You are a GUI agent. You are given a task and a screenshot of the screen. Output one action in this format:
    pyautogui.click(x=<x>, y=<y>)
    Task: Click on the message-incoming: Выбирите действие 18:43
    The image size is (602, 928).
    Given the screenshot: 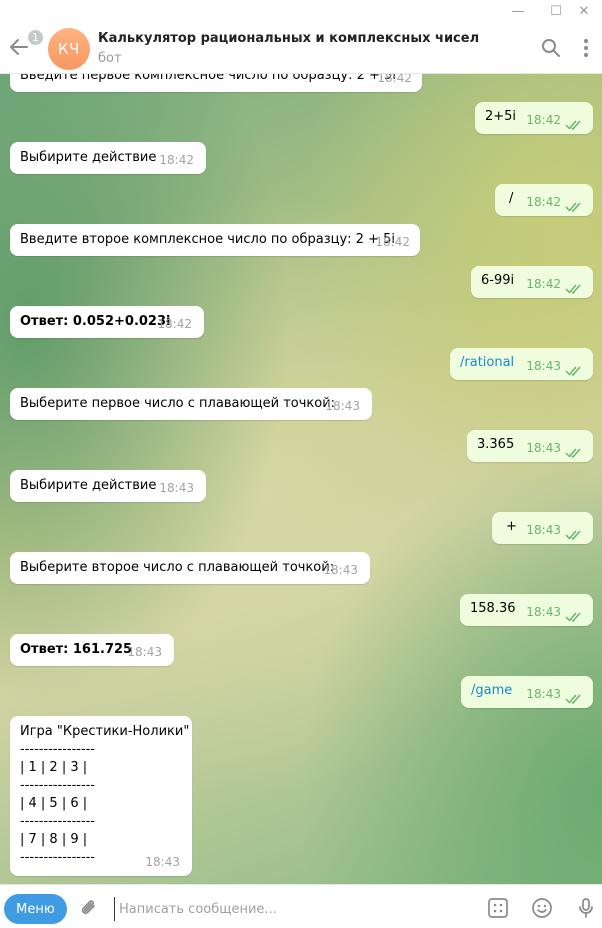 What is the action you would take?
    pyautogui.click(x=108, y=486)
    